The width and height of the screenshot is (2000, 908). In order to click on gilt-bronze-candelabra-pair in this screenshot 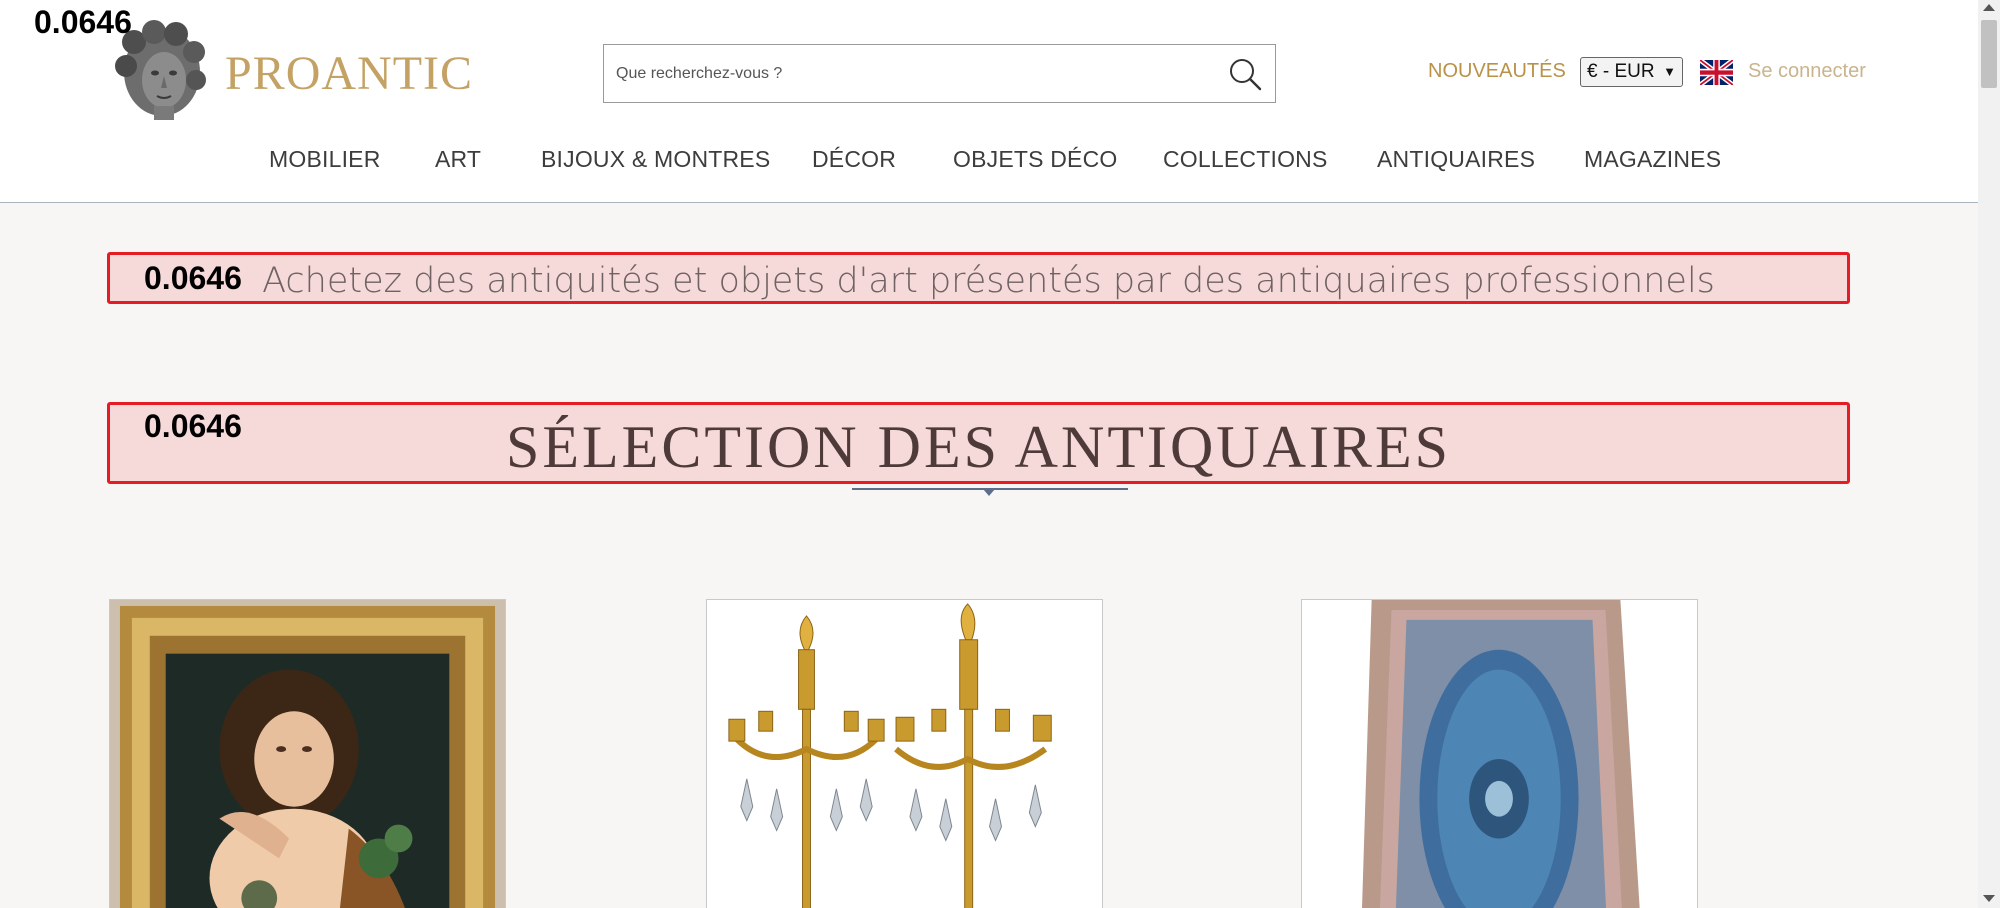, I will do `click(904, 754)`.